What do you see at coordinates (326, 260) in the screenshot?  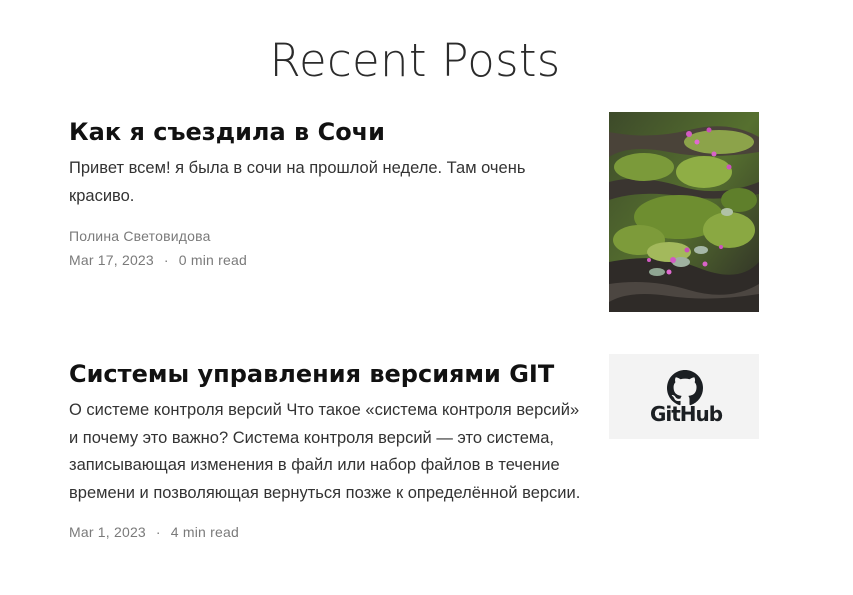 I see `post-meta: Mar 17, 2023 · 0 min read` at bounding box center [326, 260].